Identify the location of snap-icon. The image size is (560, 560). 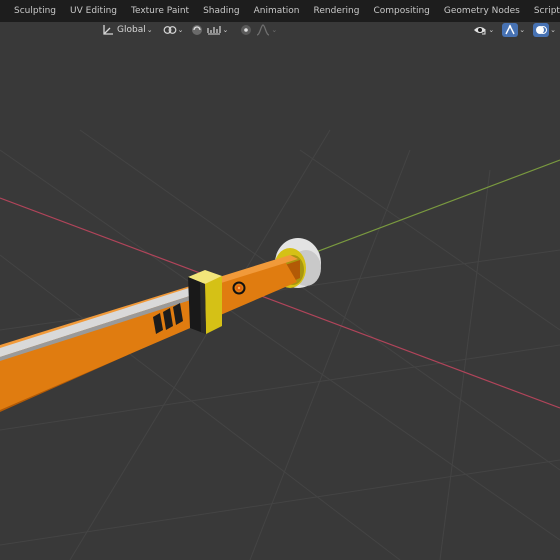
(197, 30).